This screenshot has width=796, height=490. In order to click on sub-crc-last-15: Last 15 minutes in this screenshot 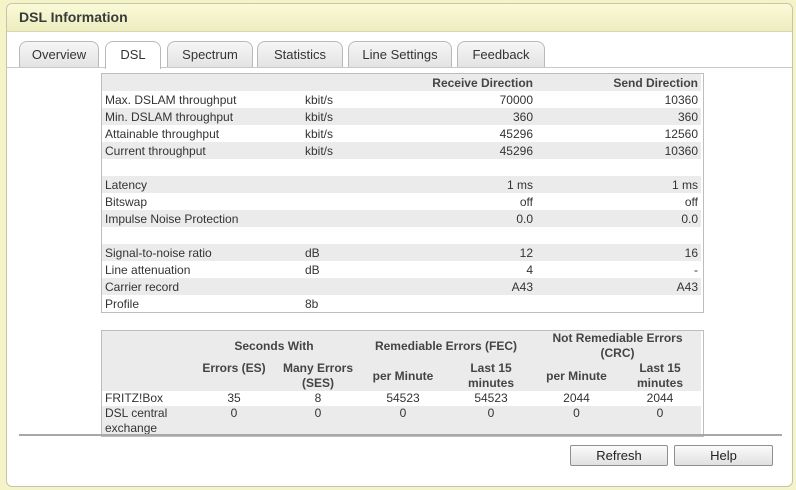, I will do `click(659, 375)`.